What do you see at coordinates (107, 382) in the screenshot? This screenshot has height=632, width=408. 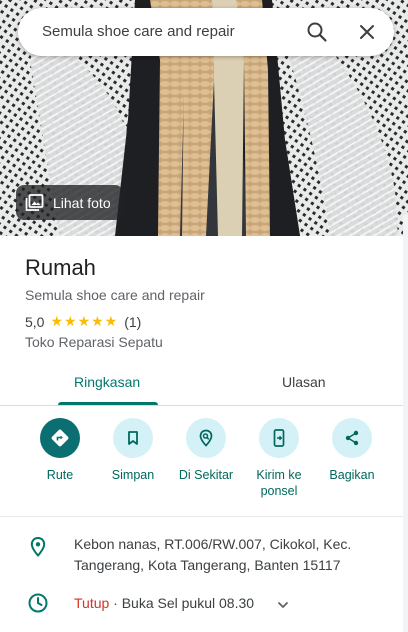 I see `tab-overview: Ringkasan` at bounding box center [107, 382].